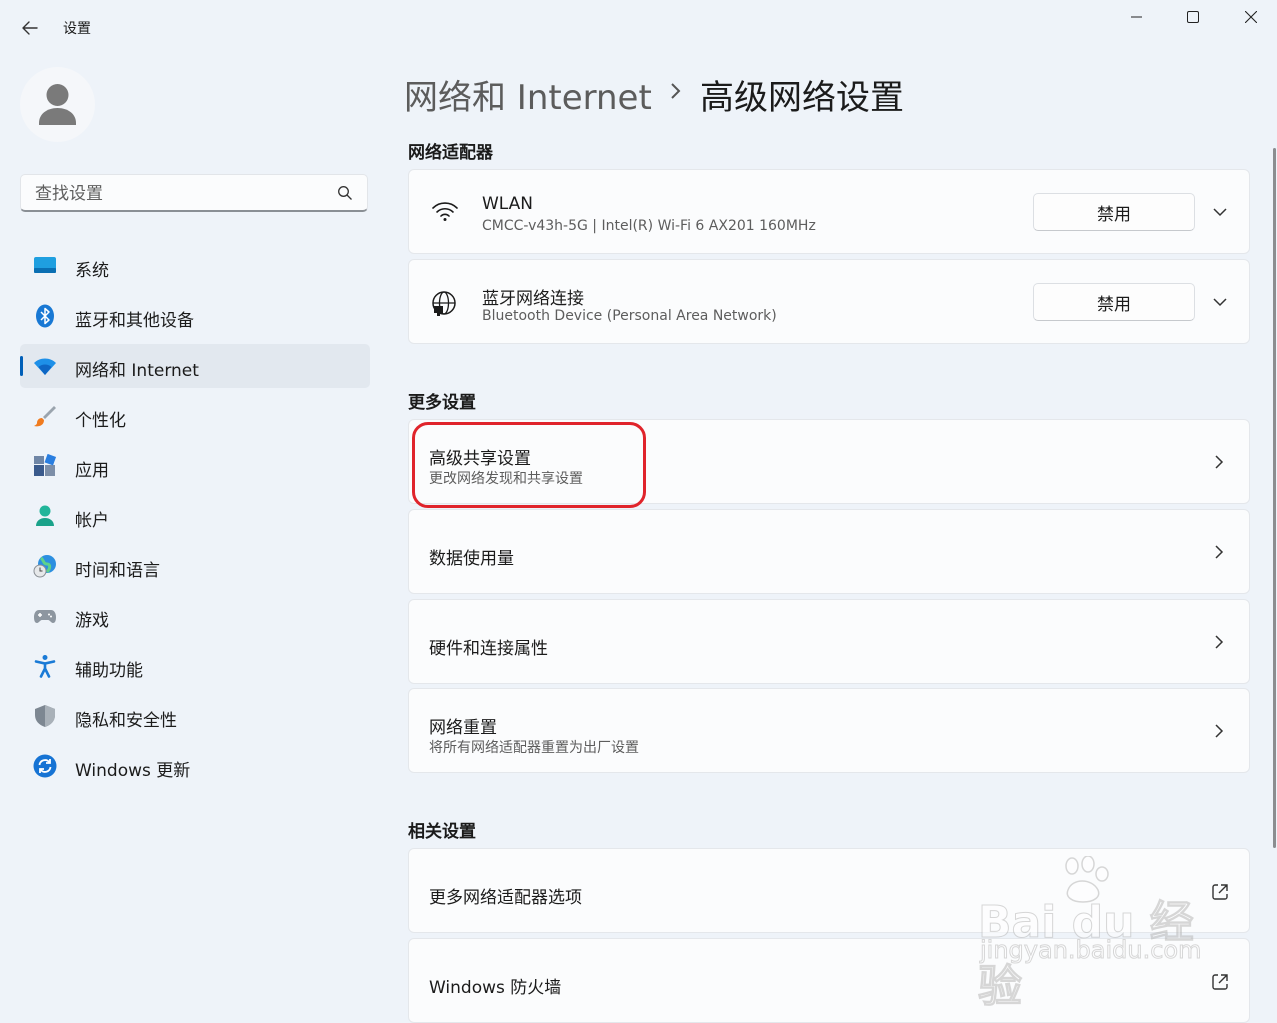  Describe the element at coordinates (45, 465) in the screenshot. I see `apps-icon` at that location.